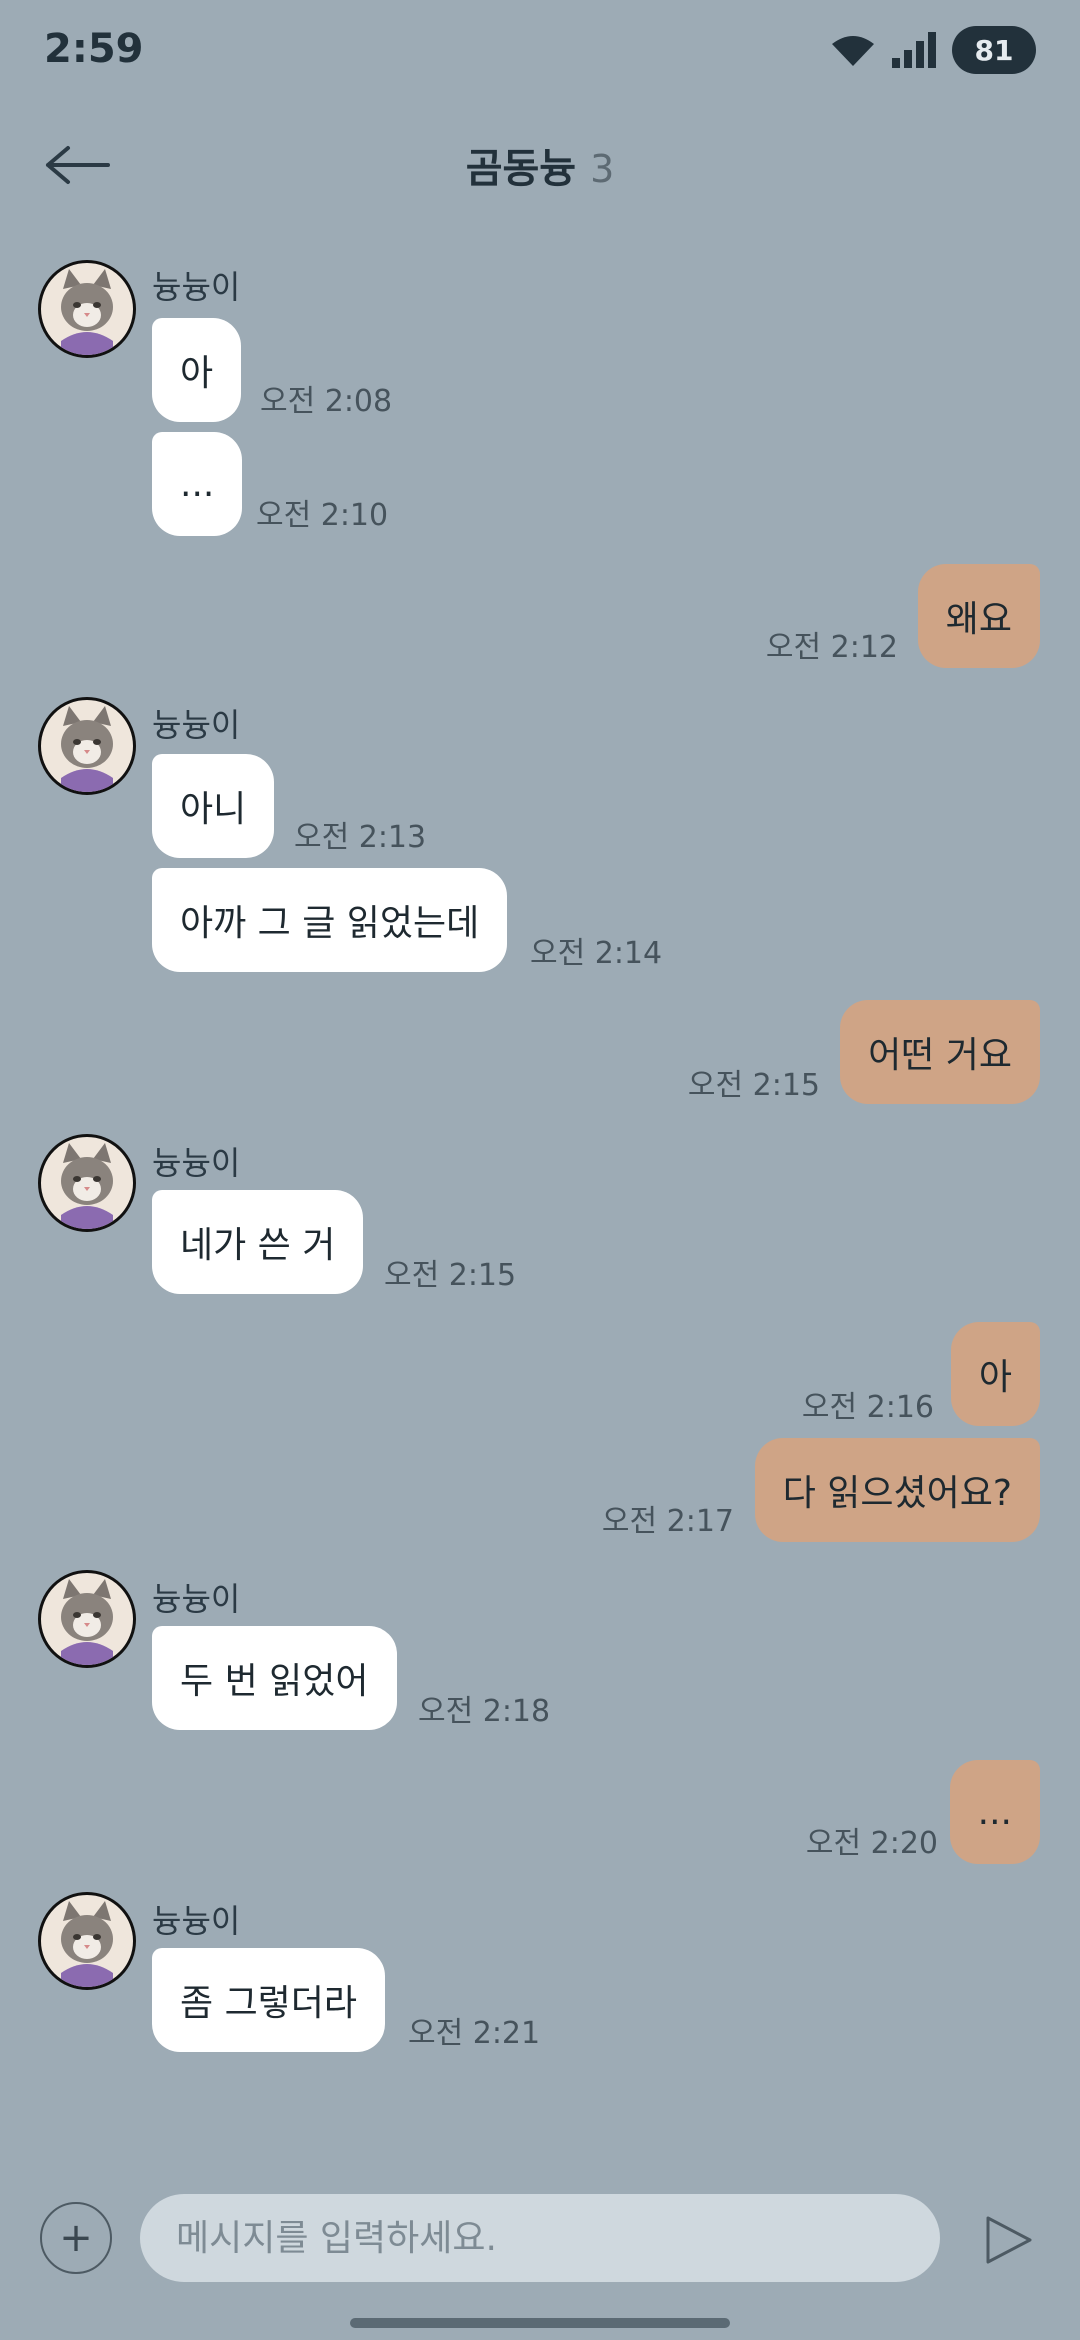 Image resolution: width=1080 pixels, height=2340 pixels. What do you see at coordinates (213, 806) in the screenshot?
I see `incoming-message-bubble: 아니` at bounding box center [213, 806].